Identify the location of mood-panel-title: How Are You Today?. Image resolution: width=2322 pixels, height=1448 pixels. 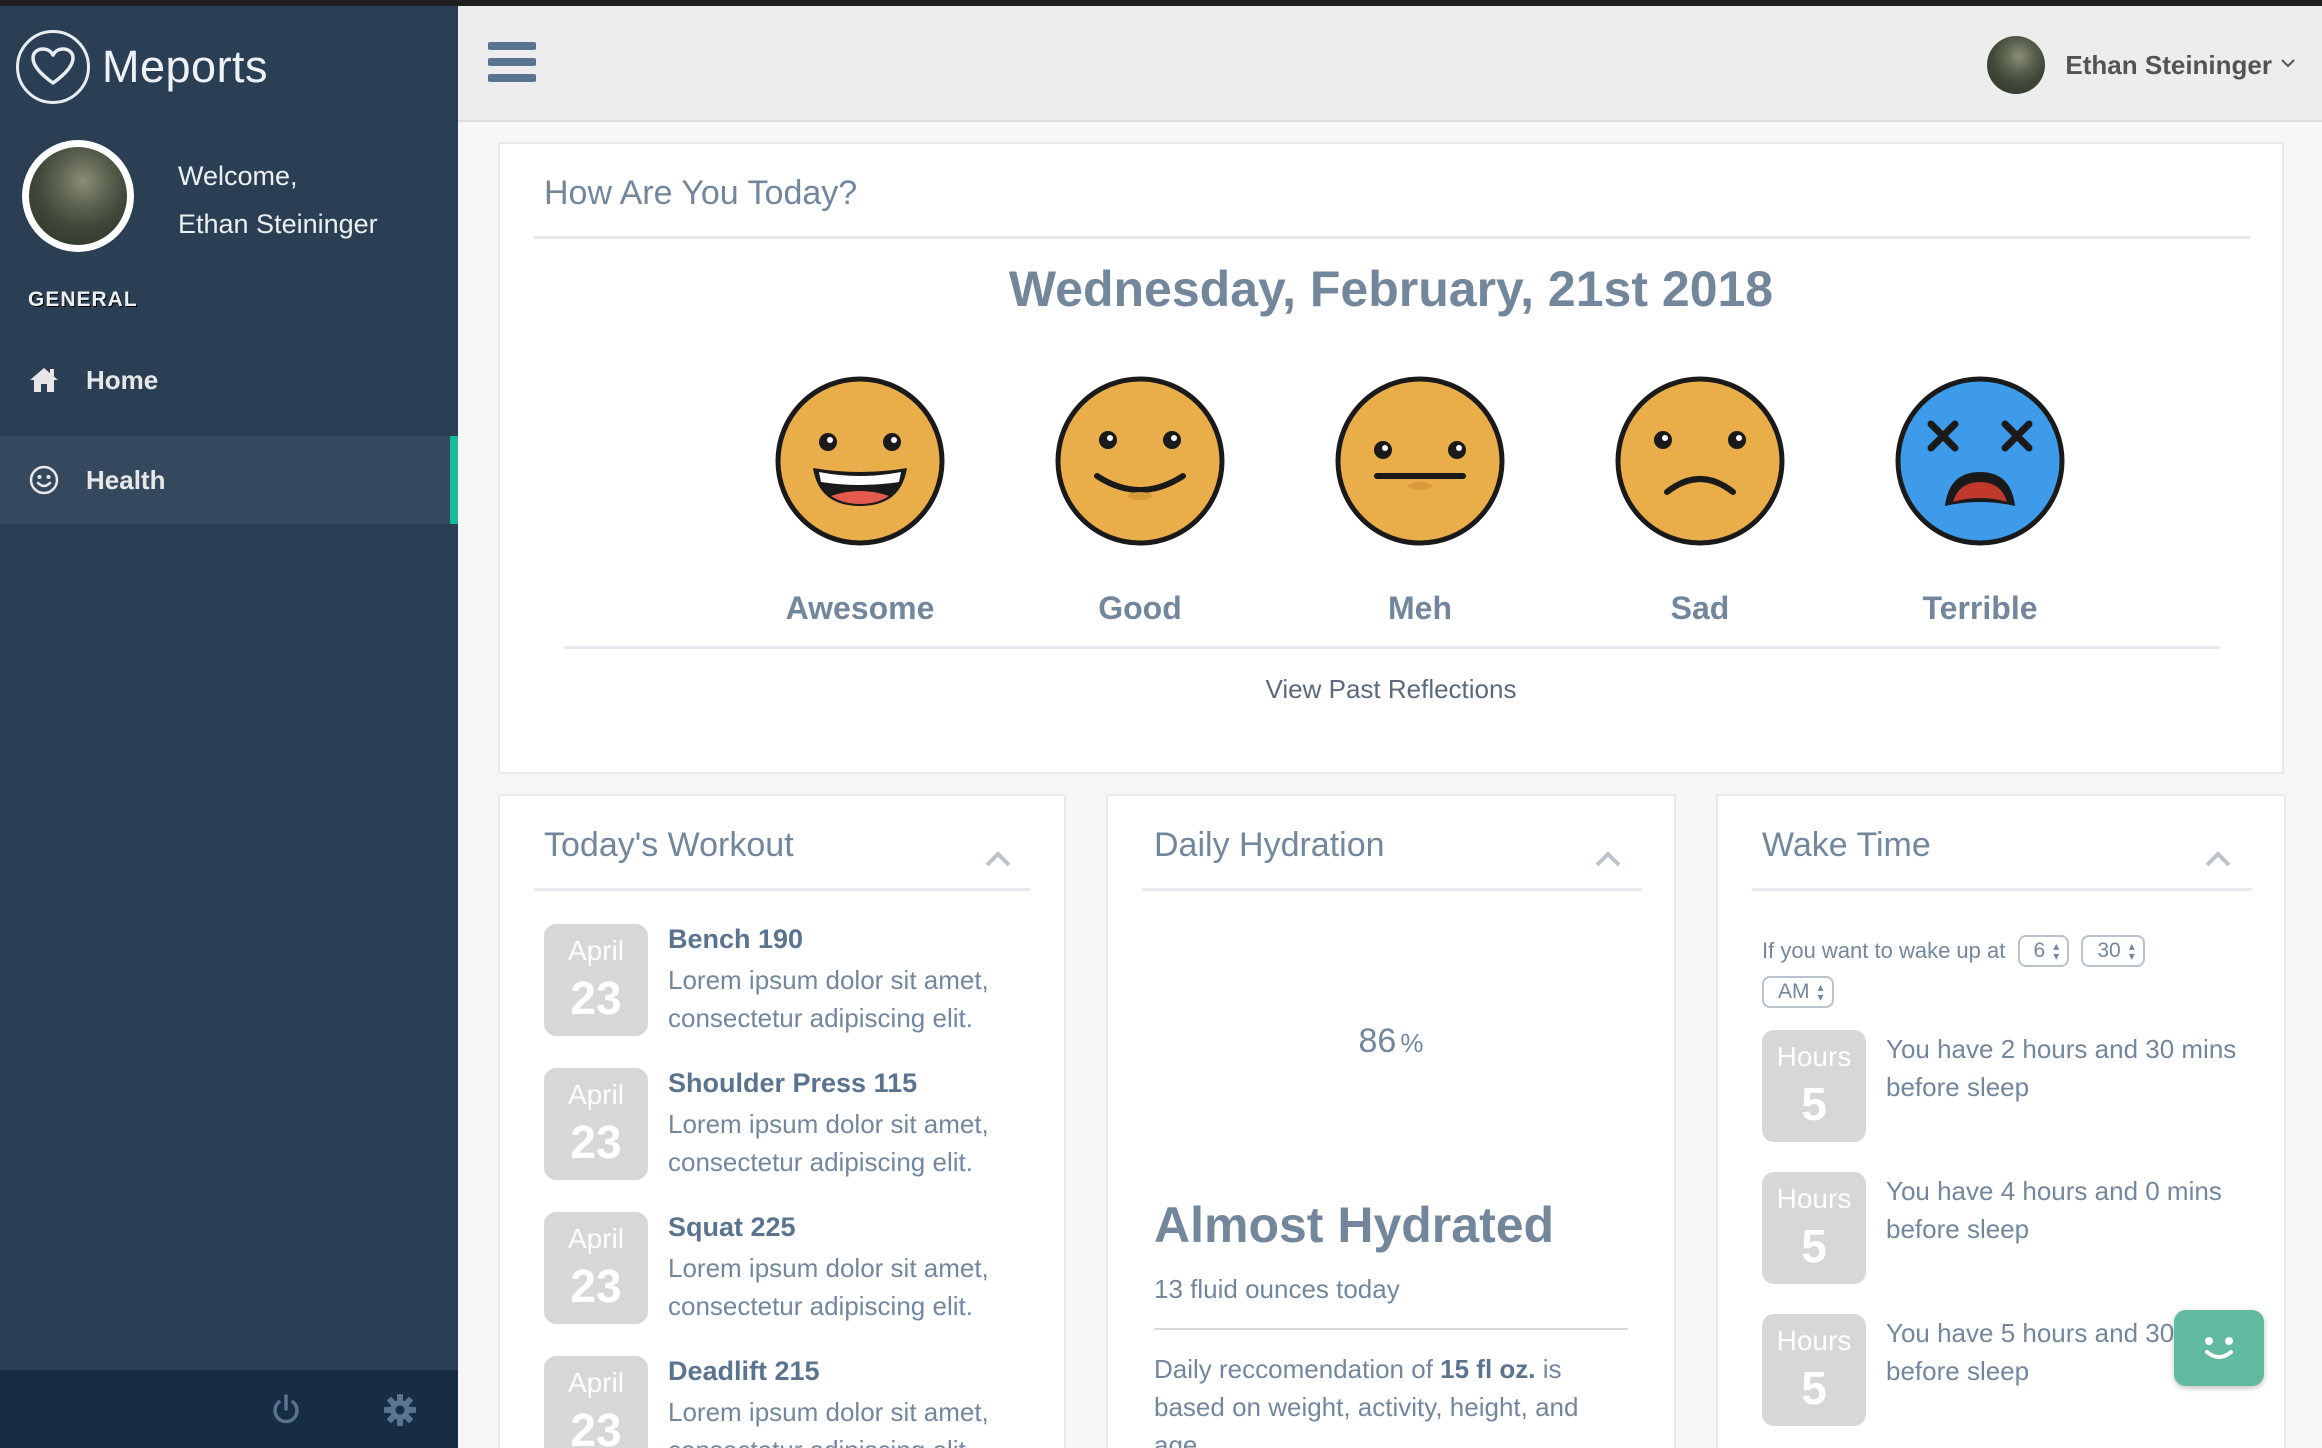
(701, 193).